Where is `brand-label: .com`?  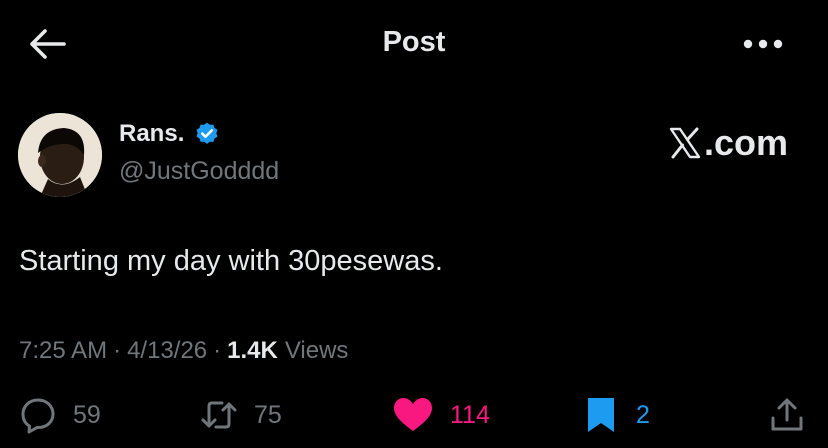
brand-label: .com is located at coordinates (746, 142).